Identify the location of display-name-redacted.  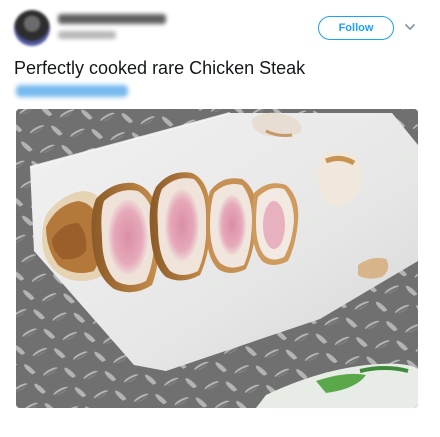
(112, 19).